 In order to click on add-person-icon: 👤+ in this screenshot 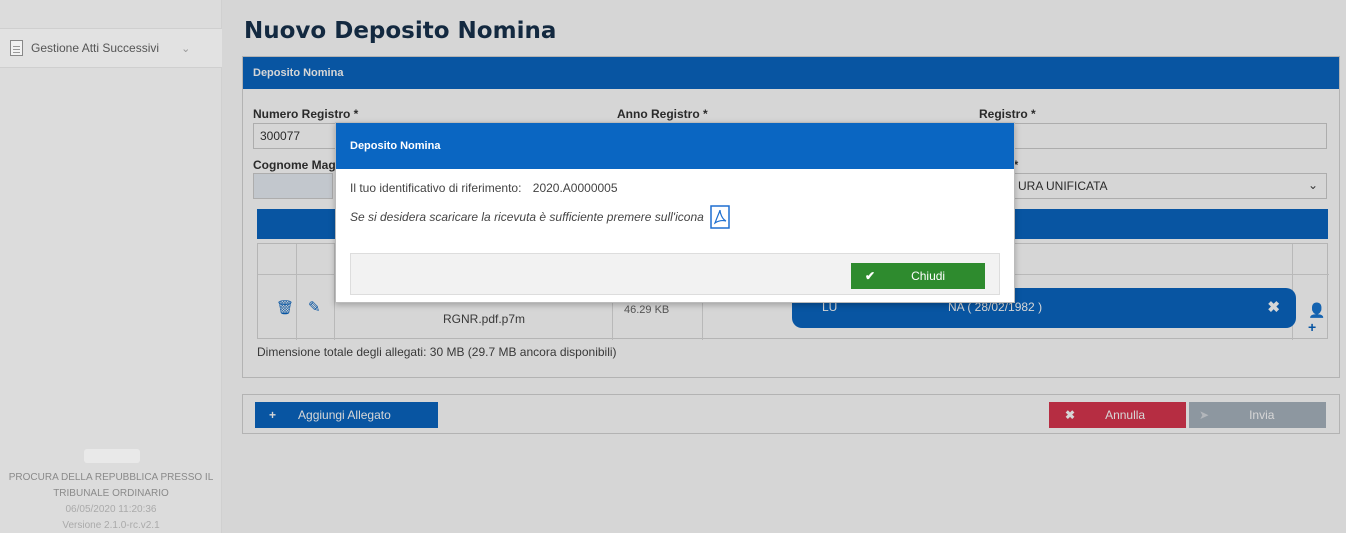, I will do `click(1317, 318)`.